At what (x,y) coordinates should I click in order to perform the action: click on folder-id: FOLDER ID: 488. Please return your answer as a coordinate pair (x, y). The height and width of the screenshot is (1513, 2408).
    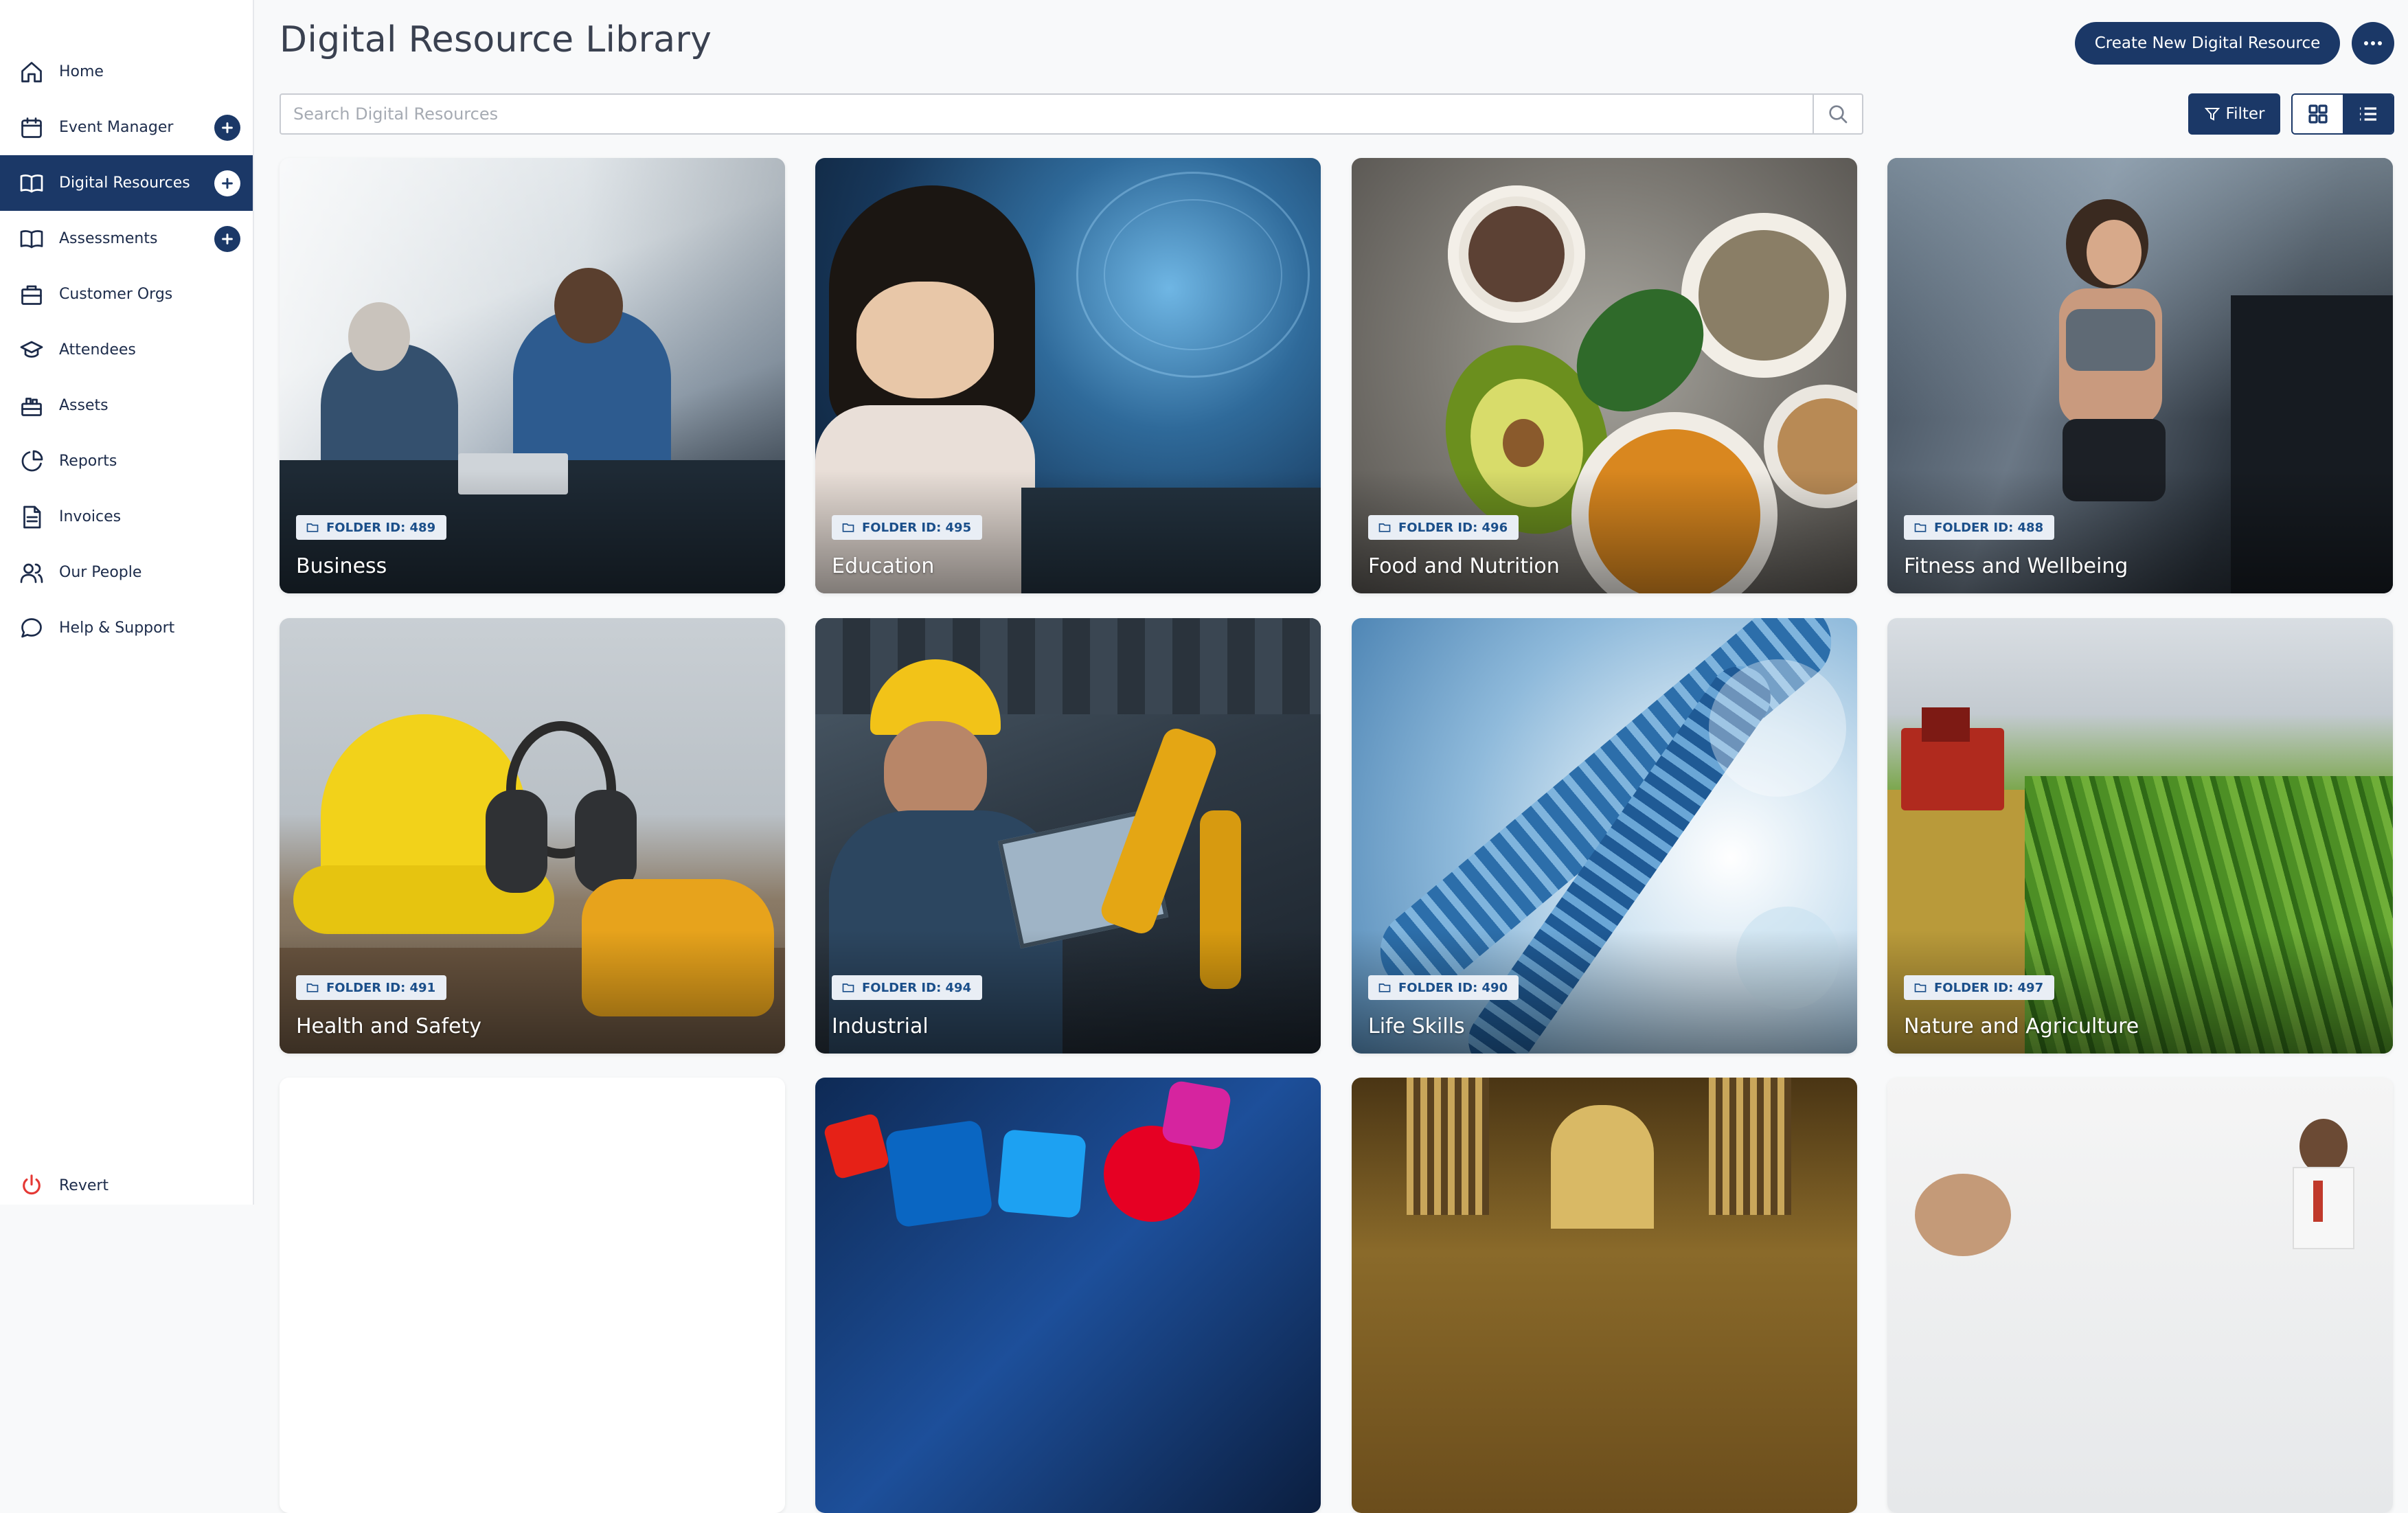
    Looking at the image, I should click on (1989, 527).